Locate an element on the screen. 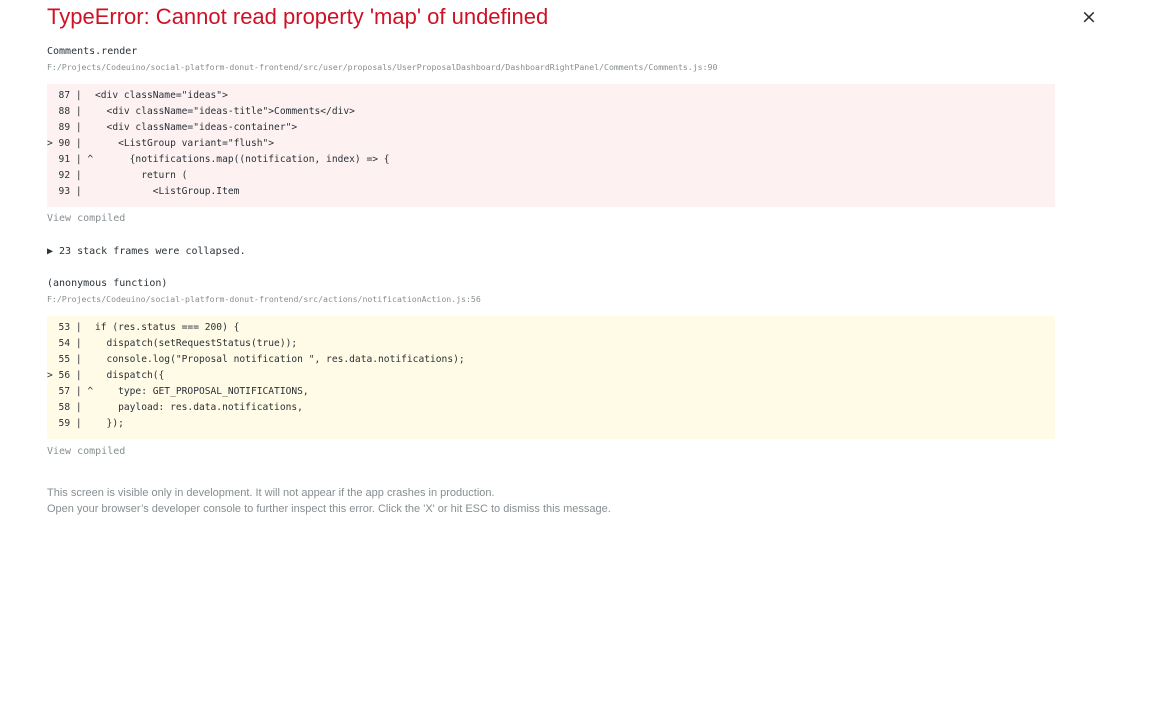  line-number: 88 | is located at coordinates (67, 111).